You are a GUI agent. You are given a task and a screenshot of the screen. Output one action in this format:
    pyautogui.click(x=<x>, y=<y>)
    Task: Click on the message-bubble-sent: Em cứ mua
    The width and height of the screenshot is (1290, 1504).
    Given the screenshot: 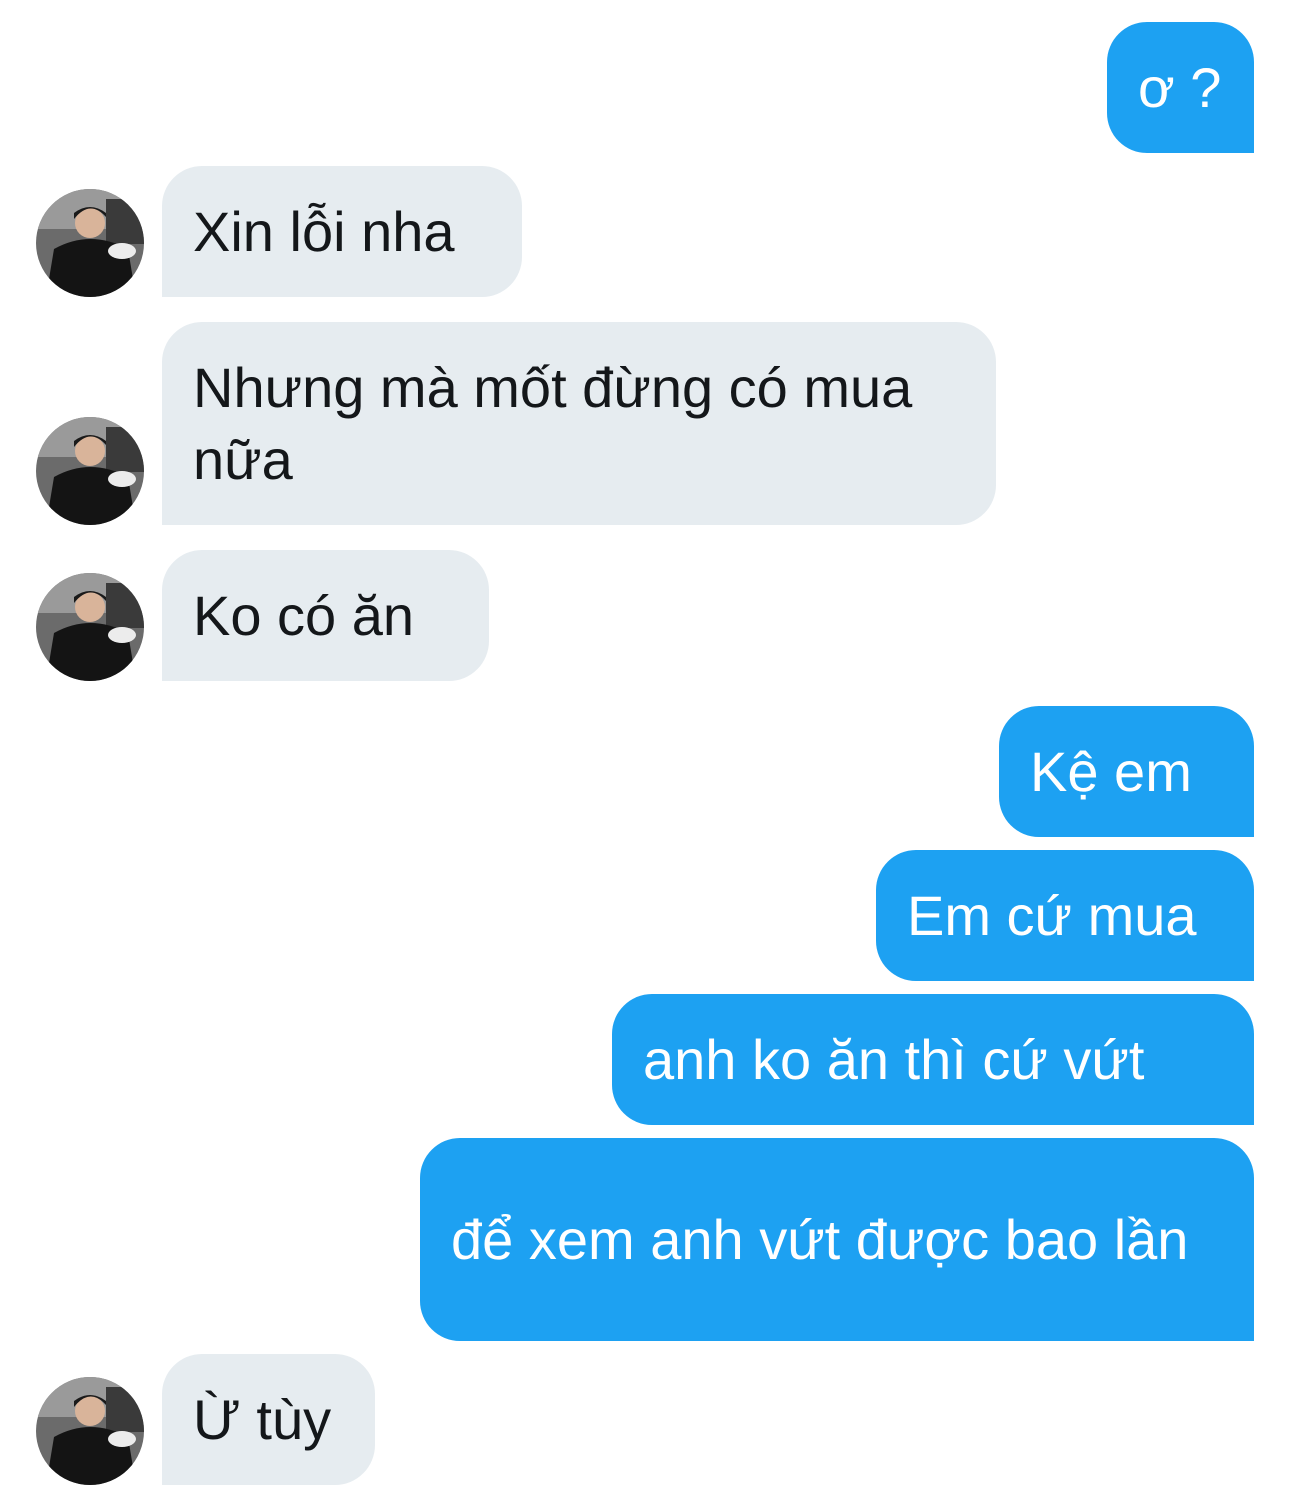 What is the action you would take?
    pyautogui.click(x=1065, y=915)
    